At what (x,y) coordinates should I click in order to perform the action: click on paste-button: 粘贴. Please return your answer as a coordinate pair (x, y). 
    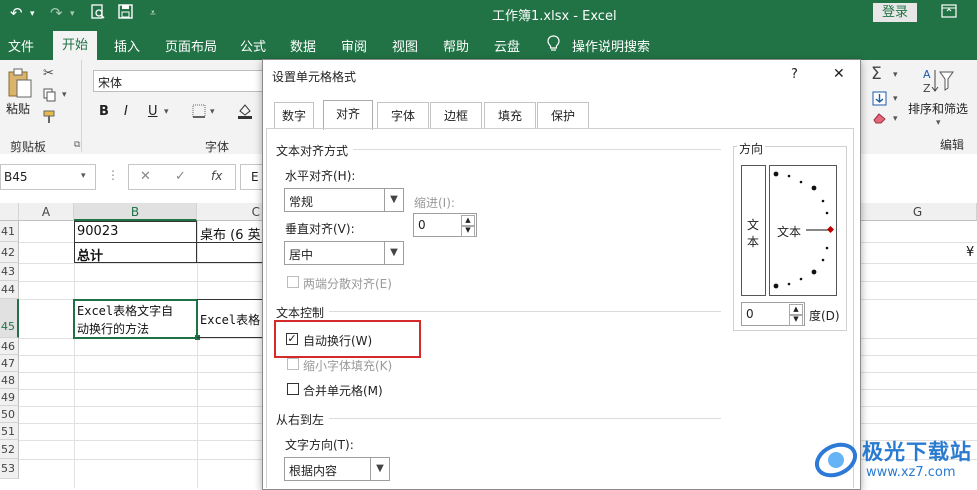
    Looking at the image, I should click on (18, 108).